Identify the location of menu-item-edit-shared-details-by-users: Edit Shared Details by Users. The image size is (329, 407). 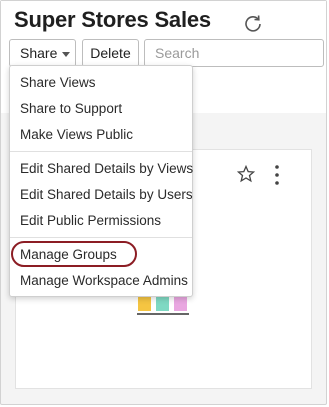
(106, 194).